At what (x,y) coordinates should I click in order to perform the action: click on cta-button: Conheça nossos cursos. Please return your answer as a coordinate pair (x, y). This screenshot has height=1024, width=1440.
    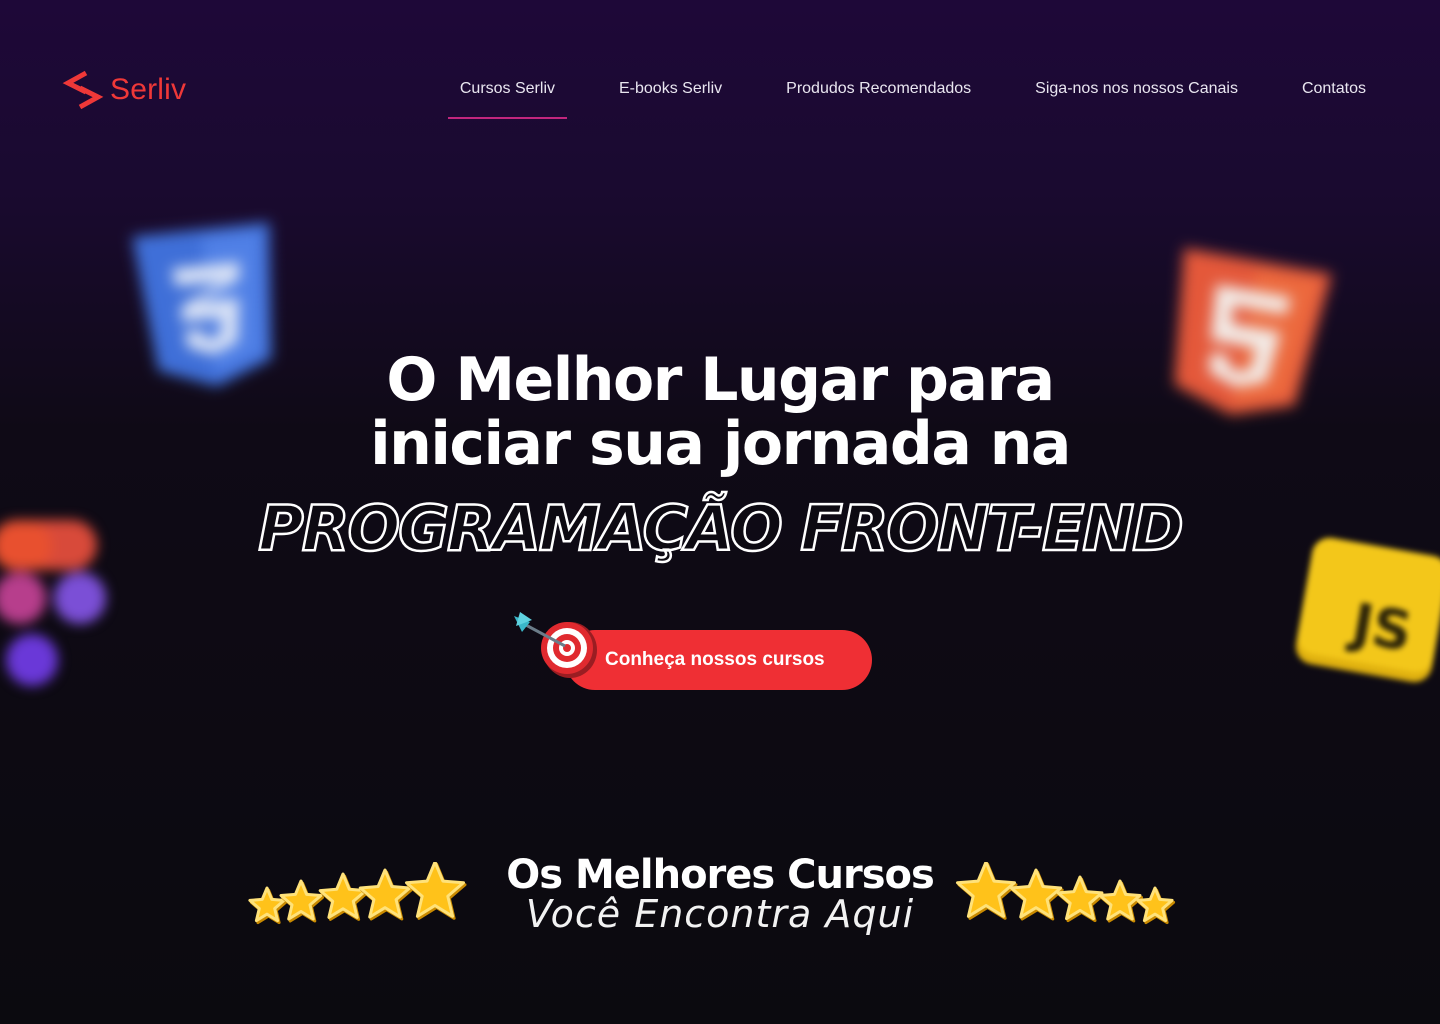
    Looking at the image, I should click on (718, 660).